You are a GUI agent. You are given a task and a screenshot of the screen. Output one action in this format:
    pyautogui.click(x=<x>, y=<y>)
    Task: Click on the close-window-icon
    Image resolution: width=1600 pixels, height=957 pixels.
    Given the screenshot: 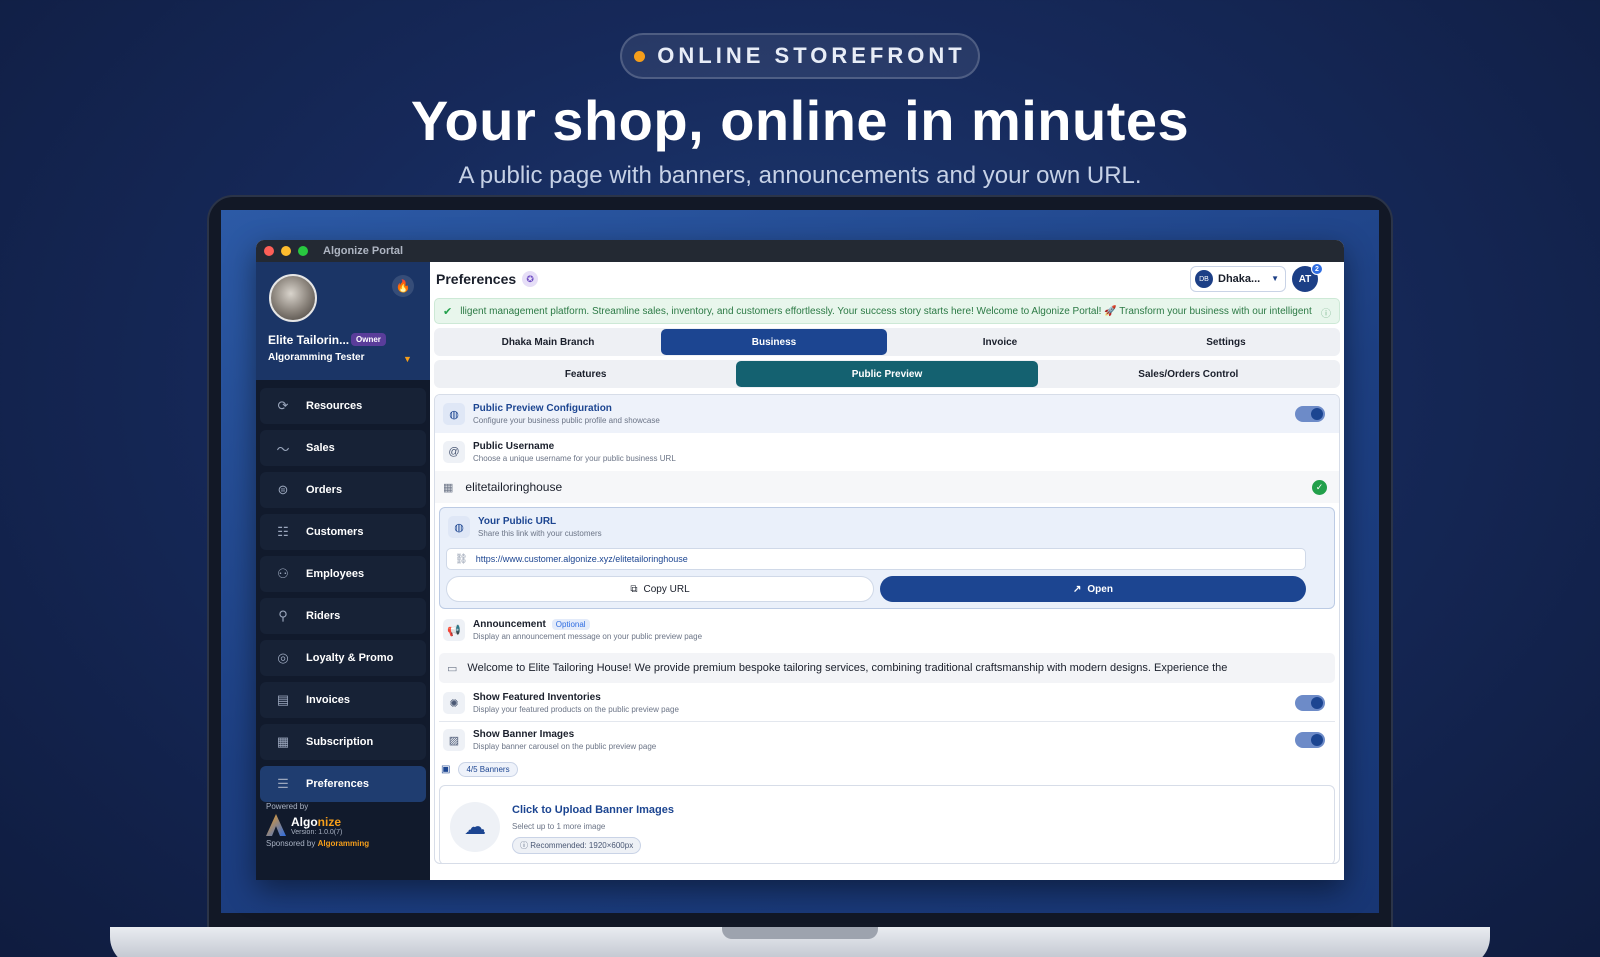 What is the action you would take?
    pyautogui.click(x=269, y=251)
    